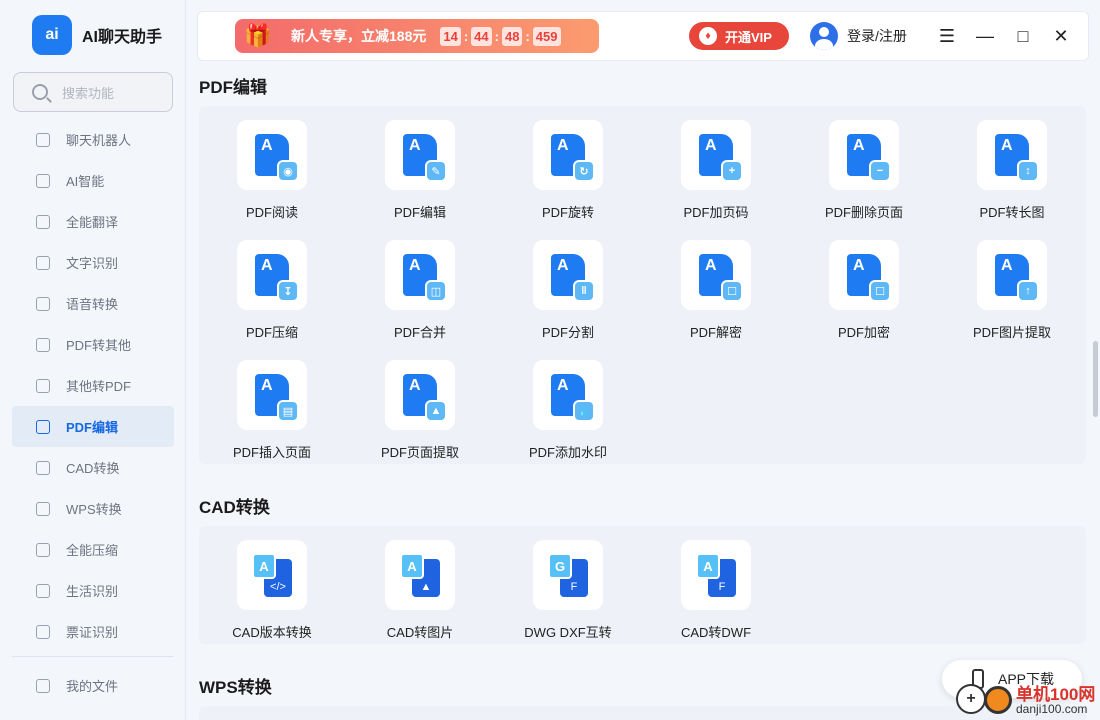 This screenshot has height=720, width=1100. Describe the element at coordinates (277, 158) in the screenshot. I see `pdf-read-icon: A ◉` at that location.